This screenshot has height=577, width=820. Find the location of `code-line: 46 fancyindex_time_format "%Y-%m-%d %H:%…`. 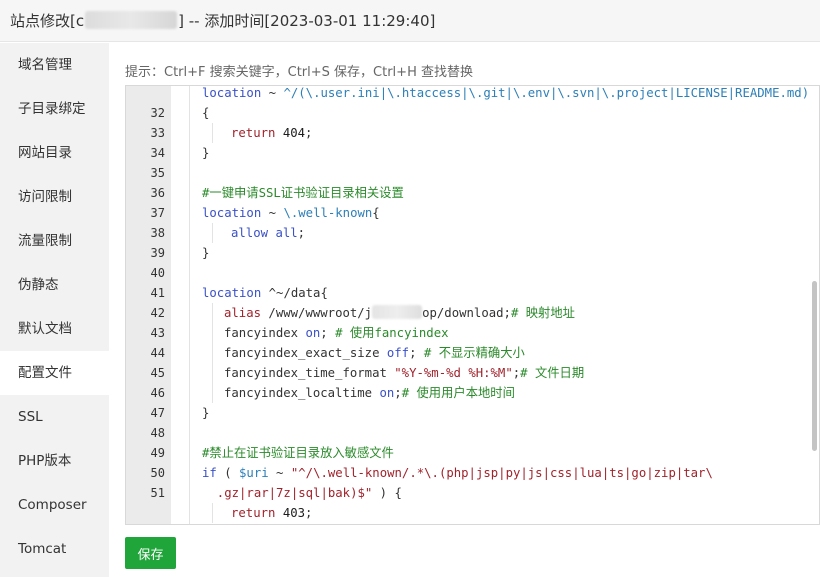

code-line: 46 fancyindex_time_format "%Y-%m-%d %H:%… is located at coordinates (471, 381).